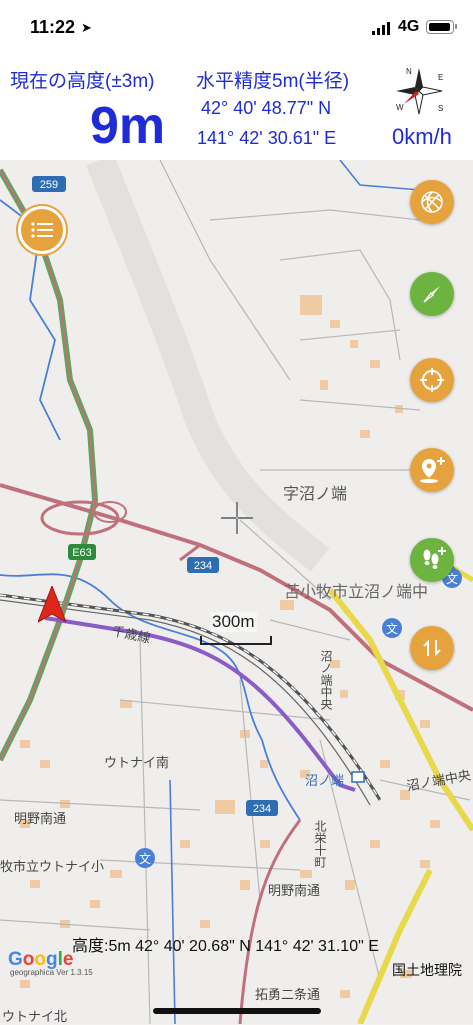 The image size is (473, 1025). I want to click on map-label-station: 沼ノ端, so click(325, 780).